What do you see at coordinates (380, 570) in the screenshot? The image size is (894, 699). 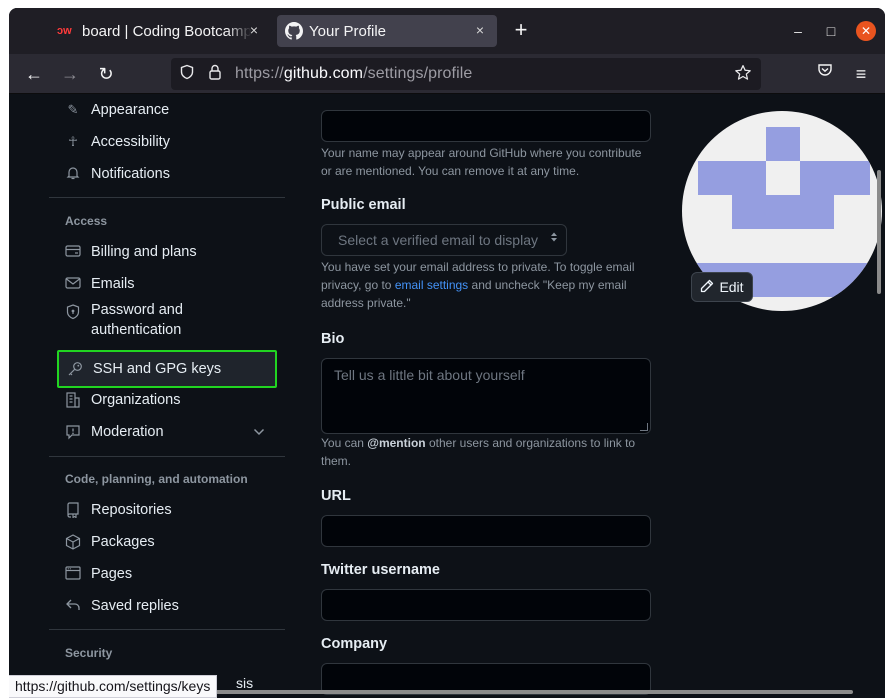 I see `twitter-label: Twitter username` at bounding box center [380, 570].